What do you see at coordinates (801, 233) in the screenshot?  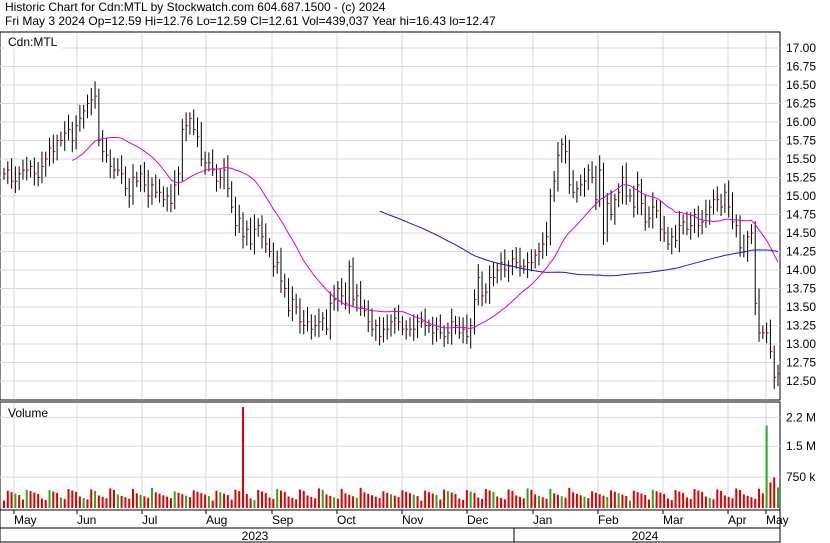 I see `price-tick-label: 14.50` at bounding box center [801, 233].